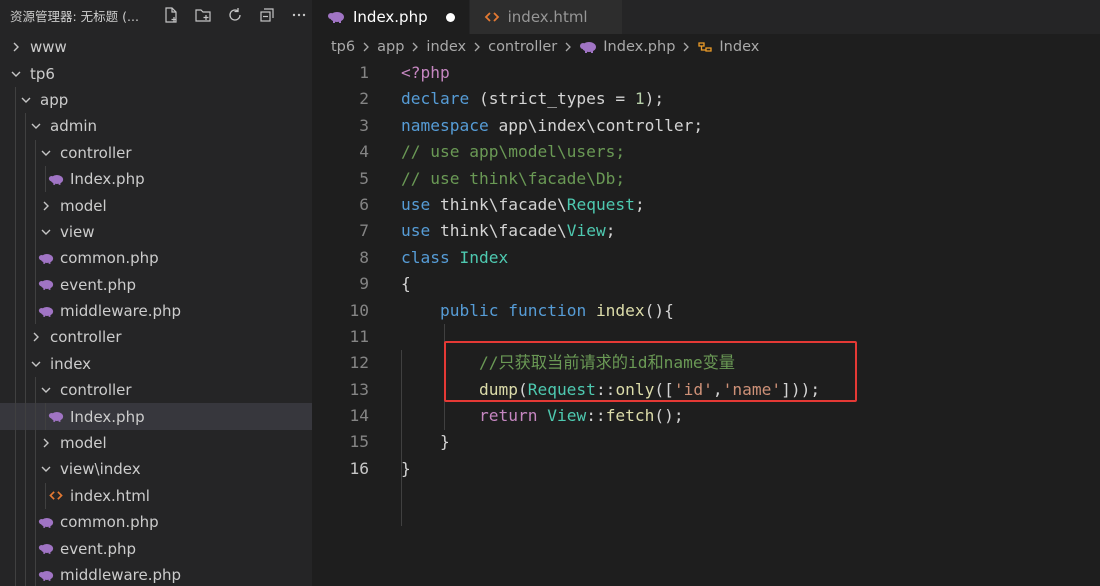  I want to click on new-folder-icon, so click(203, 15).